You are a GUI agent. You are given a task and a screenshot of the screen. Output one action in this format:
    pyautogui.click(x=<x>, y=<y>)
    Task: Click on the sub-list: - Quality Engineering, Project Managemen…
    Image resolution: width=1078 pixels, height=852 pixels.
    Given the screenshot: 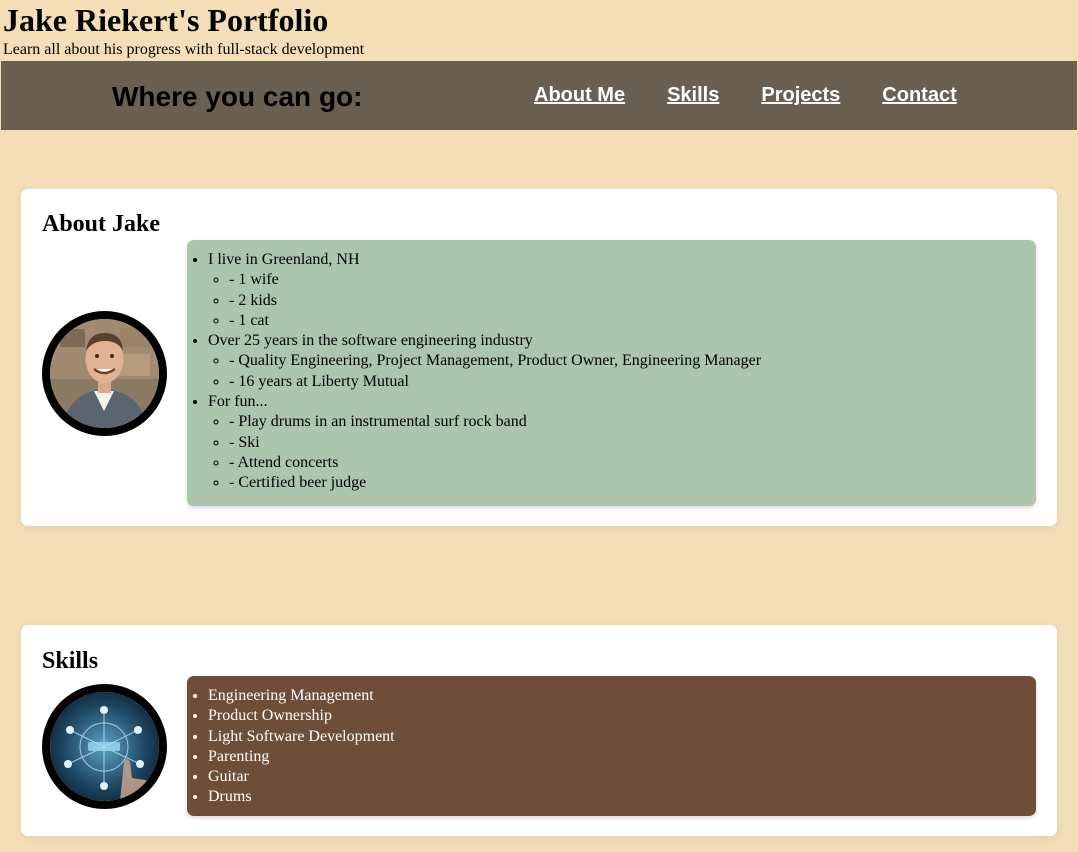 What is the action you would take?
    pyautogui.click(x=622, y=371)
    